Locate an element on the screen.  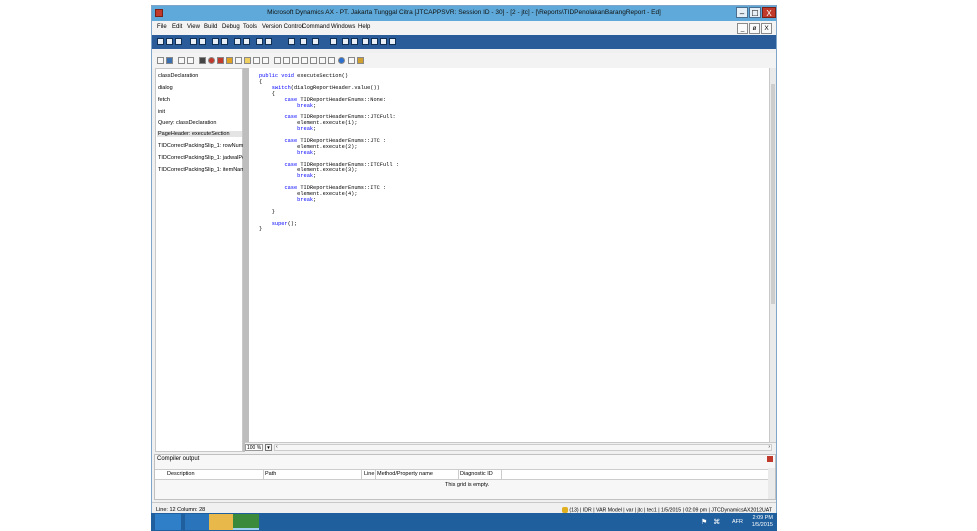
tree-node-itemname: TIDCorrectPackingSlip_1: itemName is located at coordinates (203, 170).